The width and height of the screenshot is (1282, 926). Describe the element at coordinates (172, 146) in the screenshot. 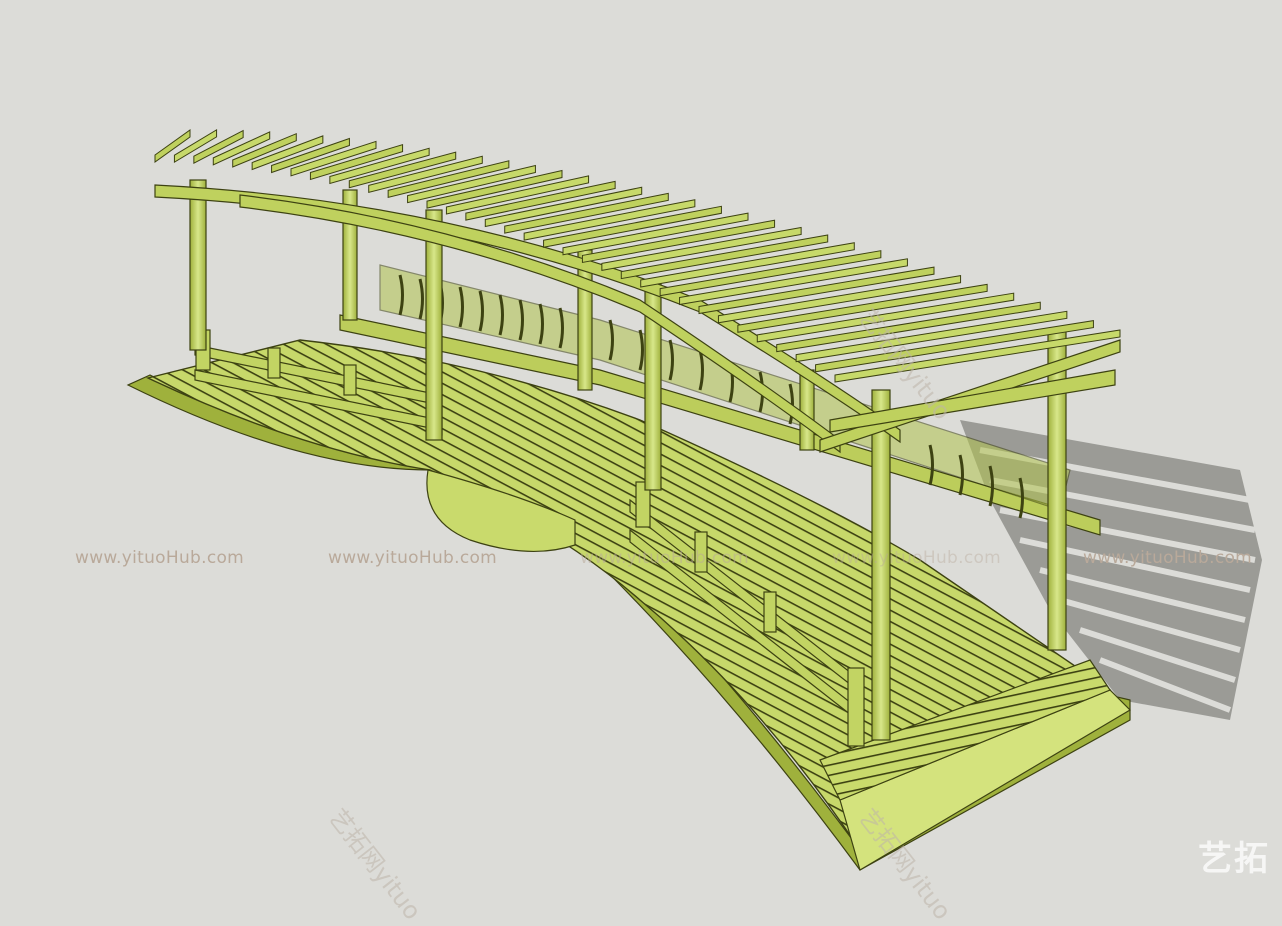

I see `roof-slat` at that location.